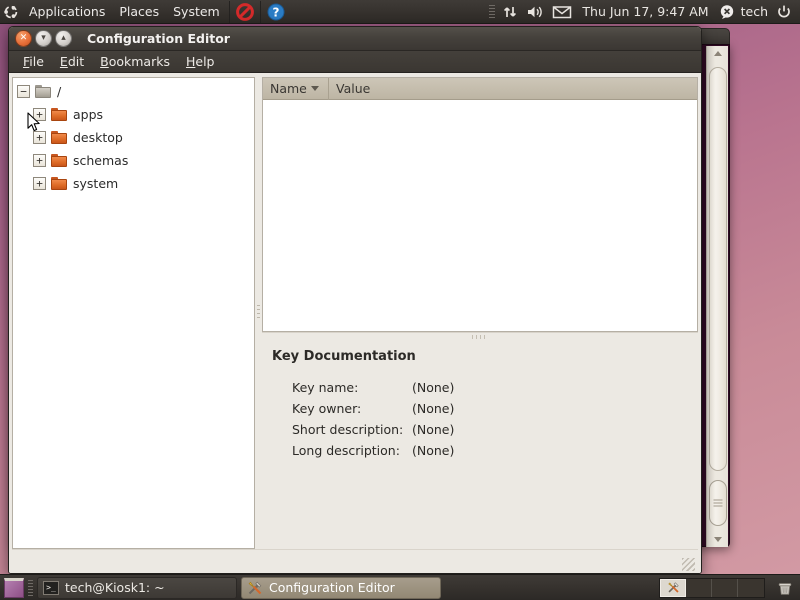 Image resolution: width=800 pixels, height=600 pixels. Describe the element at coordinates (23, 91) in the screenshot. I see `tree-expander-root: −` at that location.